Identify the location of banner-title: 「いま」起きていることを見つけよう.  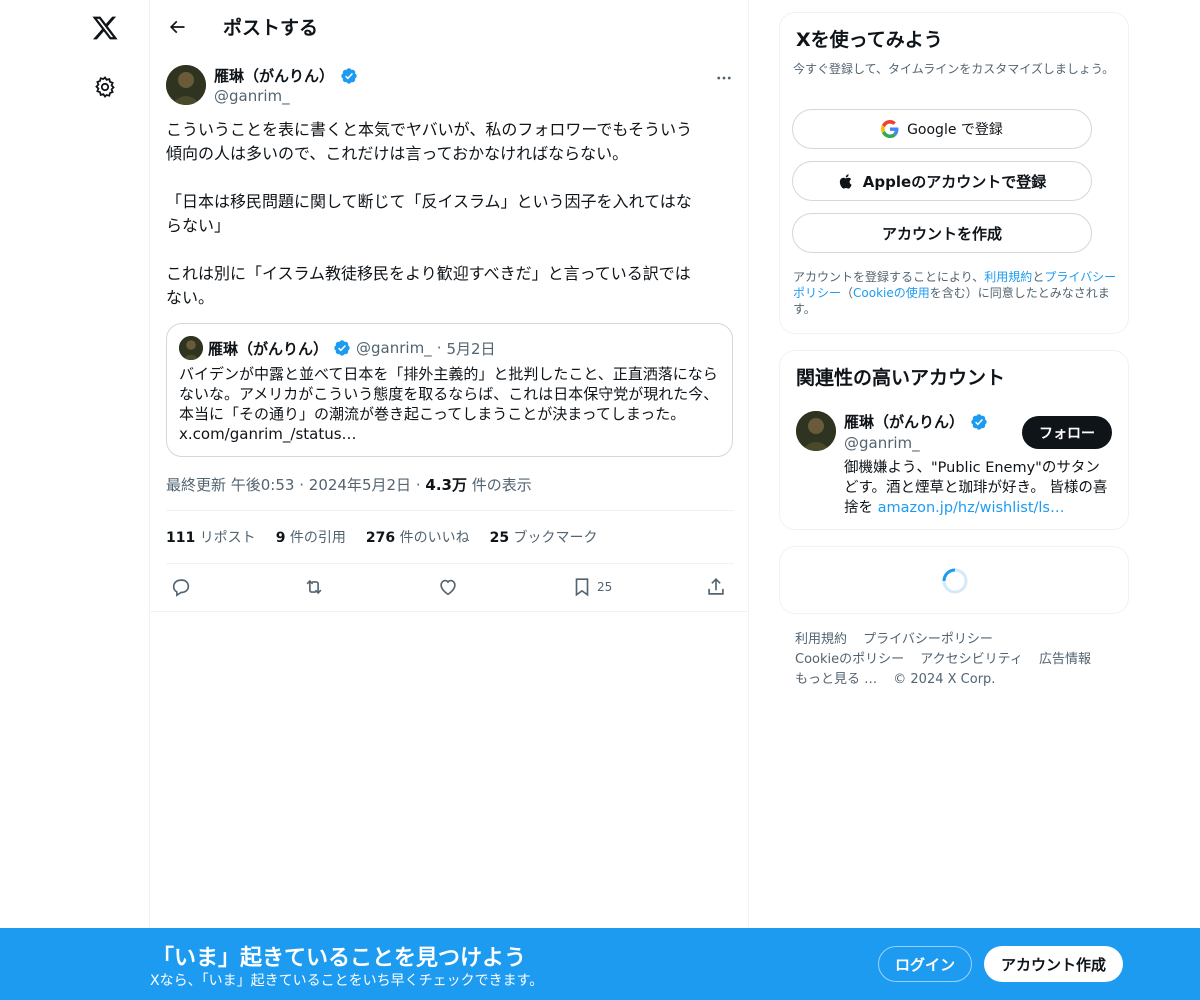
(339, 958).